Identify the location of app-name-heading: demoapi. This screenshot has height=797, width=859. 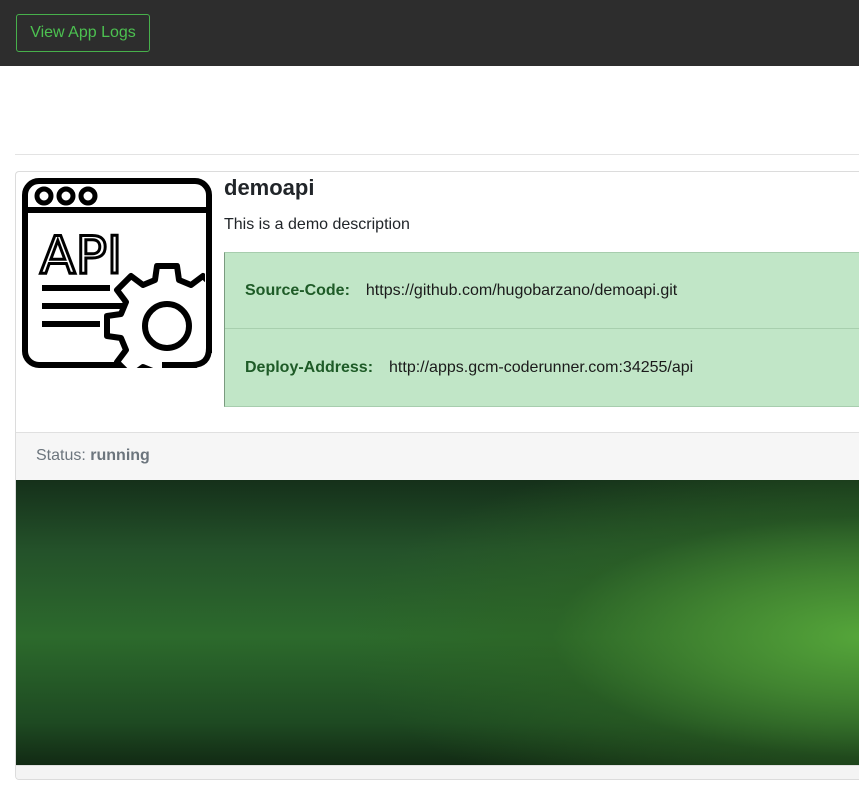
(269, 187).